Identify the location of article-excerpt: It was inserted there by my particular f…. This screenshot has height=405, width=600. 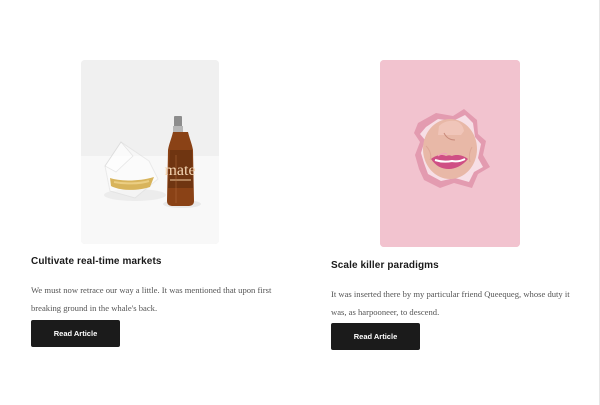
(450, 303).